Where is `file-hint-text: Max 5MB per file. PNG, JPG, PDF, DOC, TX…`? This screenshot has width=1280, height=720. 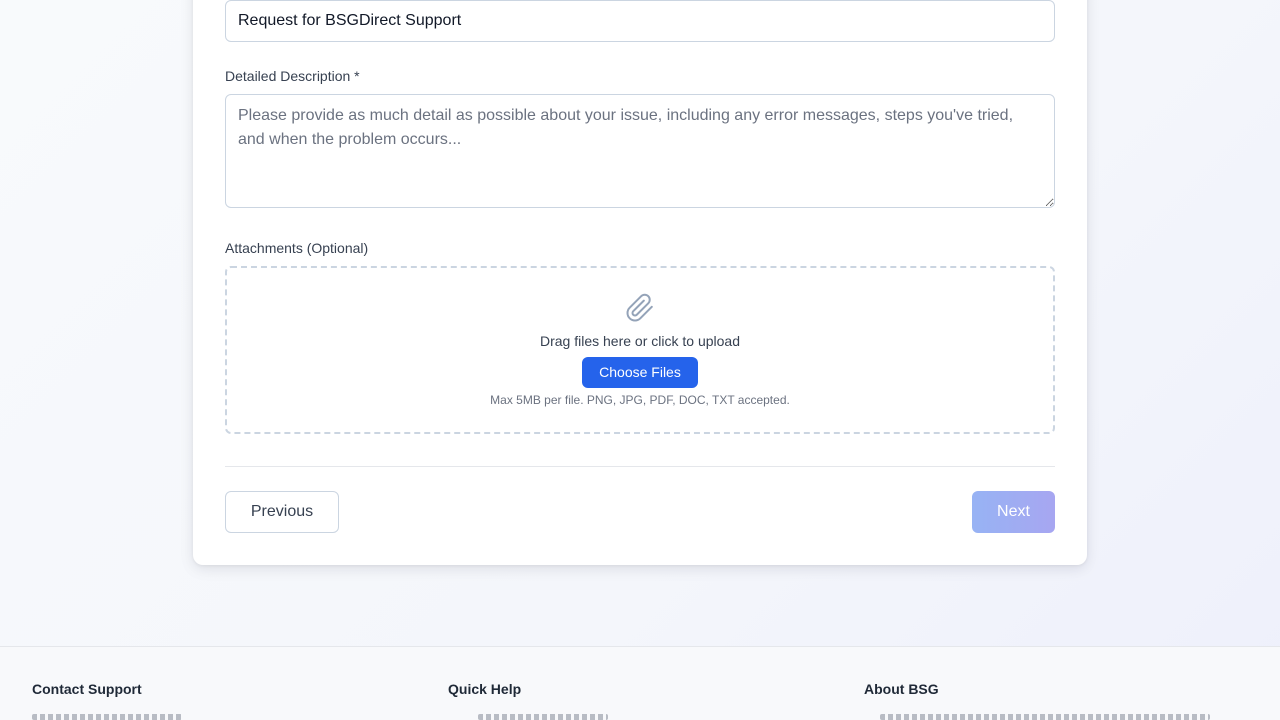 file-hint-text: Max 5MB per file. PNG, JPG, PDF, DOC, TX… is located at coordinates (640, 400).